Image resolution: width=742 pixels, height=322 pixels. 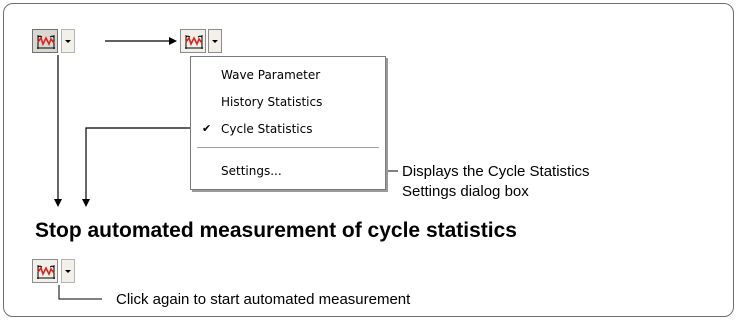 What do you see at coordinates (80, 292) in the screenshot?
I see `restart-callout-line` at bounding box center [80, 292].